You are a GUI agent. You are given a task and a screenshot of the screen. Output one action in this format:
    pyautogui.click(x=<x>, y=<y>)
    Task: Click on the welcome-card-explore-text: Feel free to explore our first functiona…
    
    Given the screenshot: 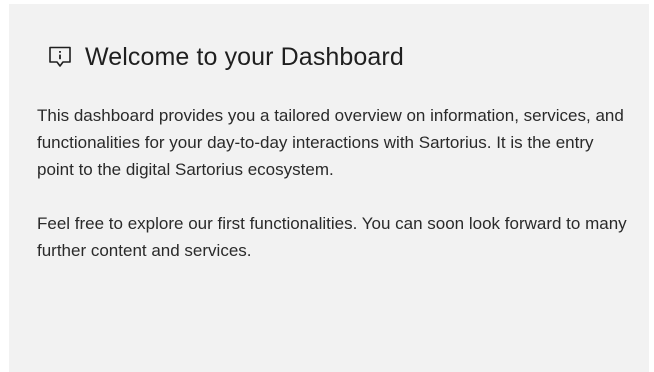 What is the action you would take?
    pyautogui.click(x=332, y=237)
    